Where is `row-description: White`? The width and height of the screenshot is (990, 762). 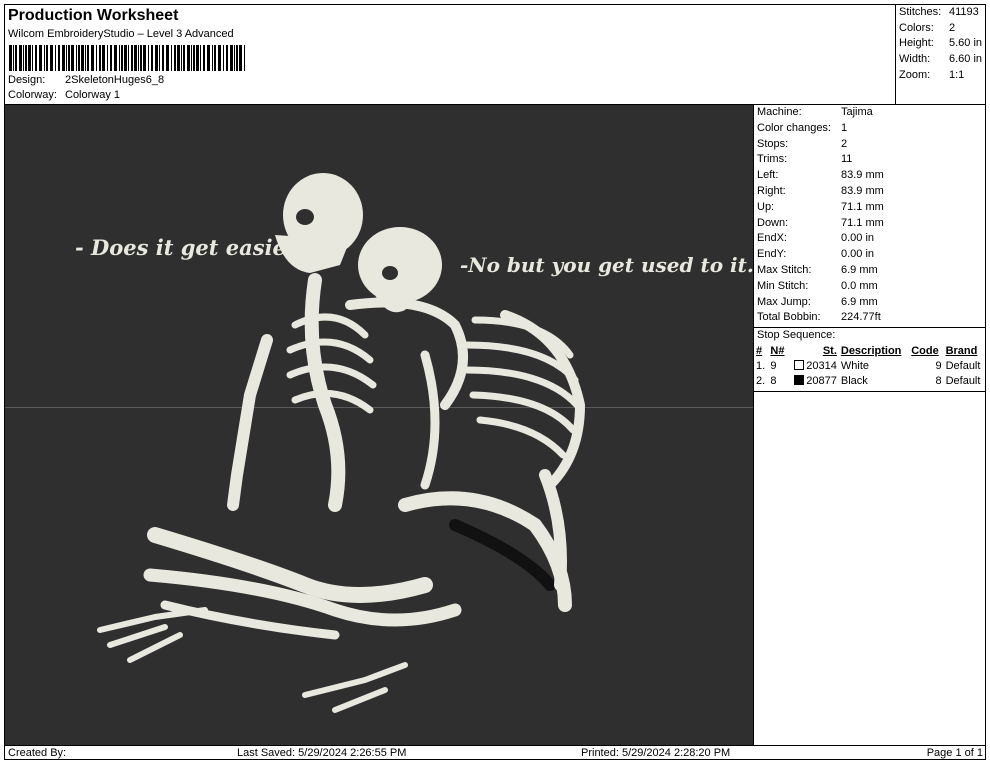 row-description: White is located at coordinates (854, 365).